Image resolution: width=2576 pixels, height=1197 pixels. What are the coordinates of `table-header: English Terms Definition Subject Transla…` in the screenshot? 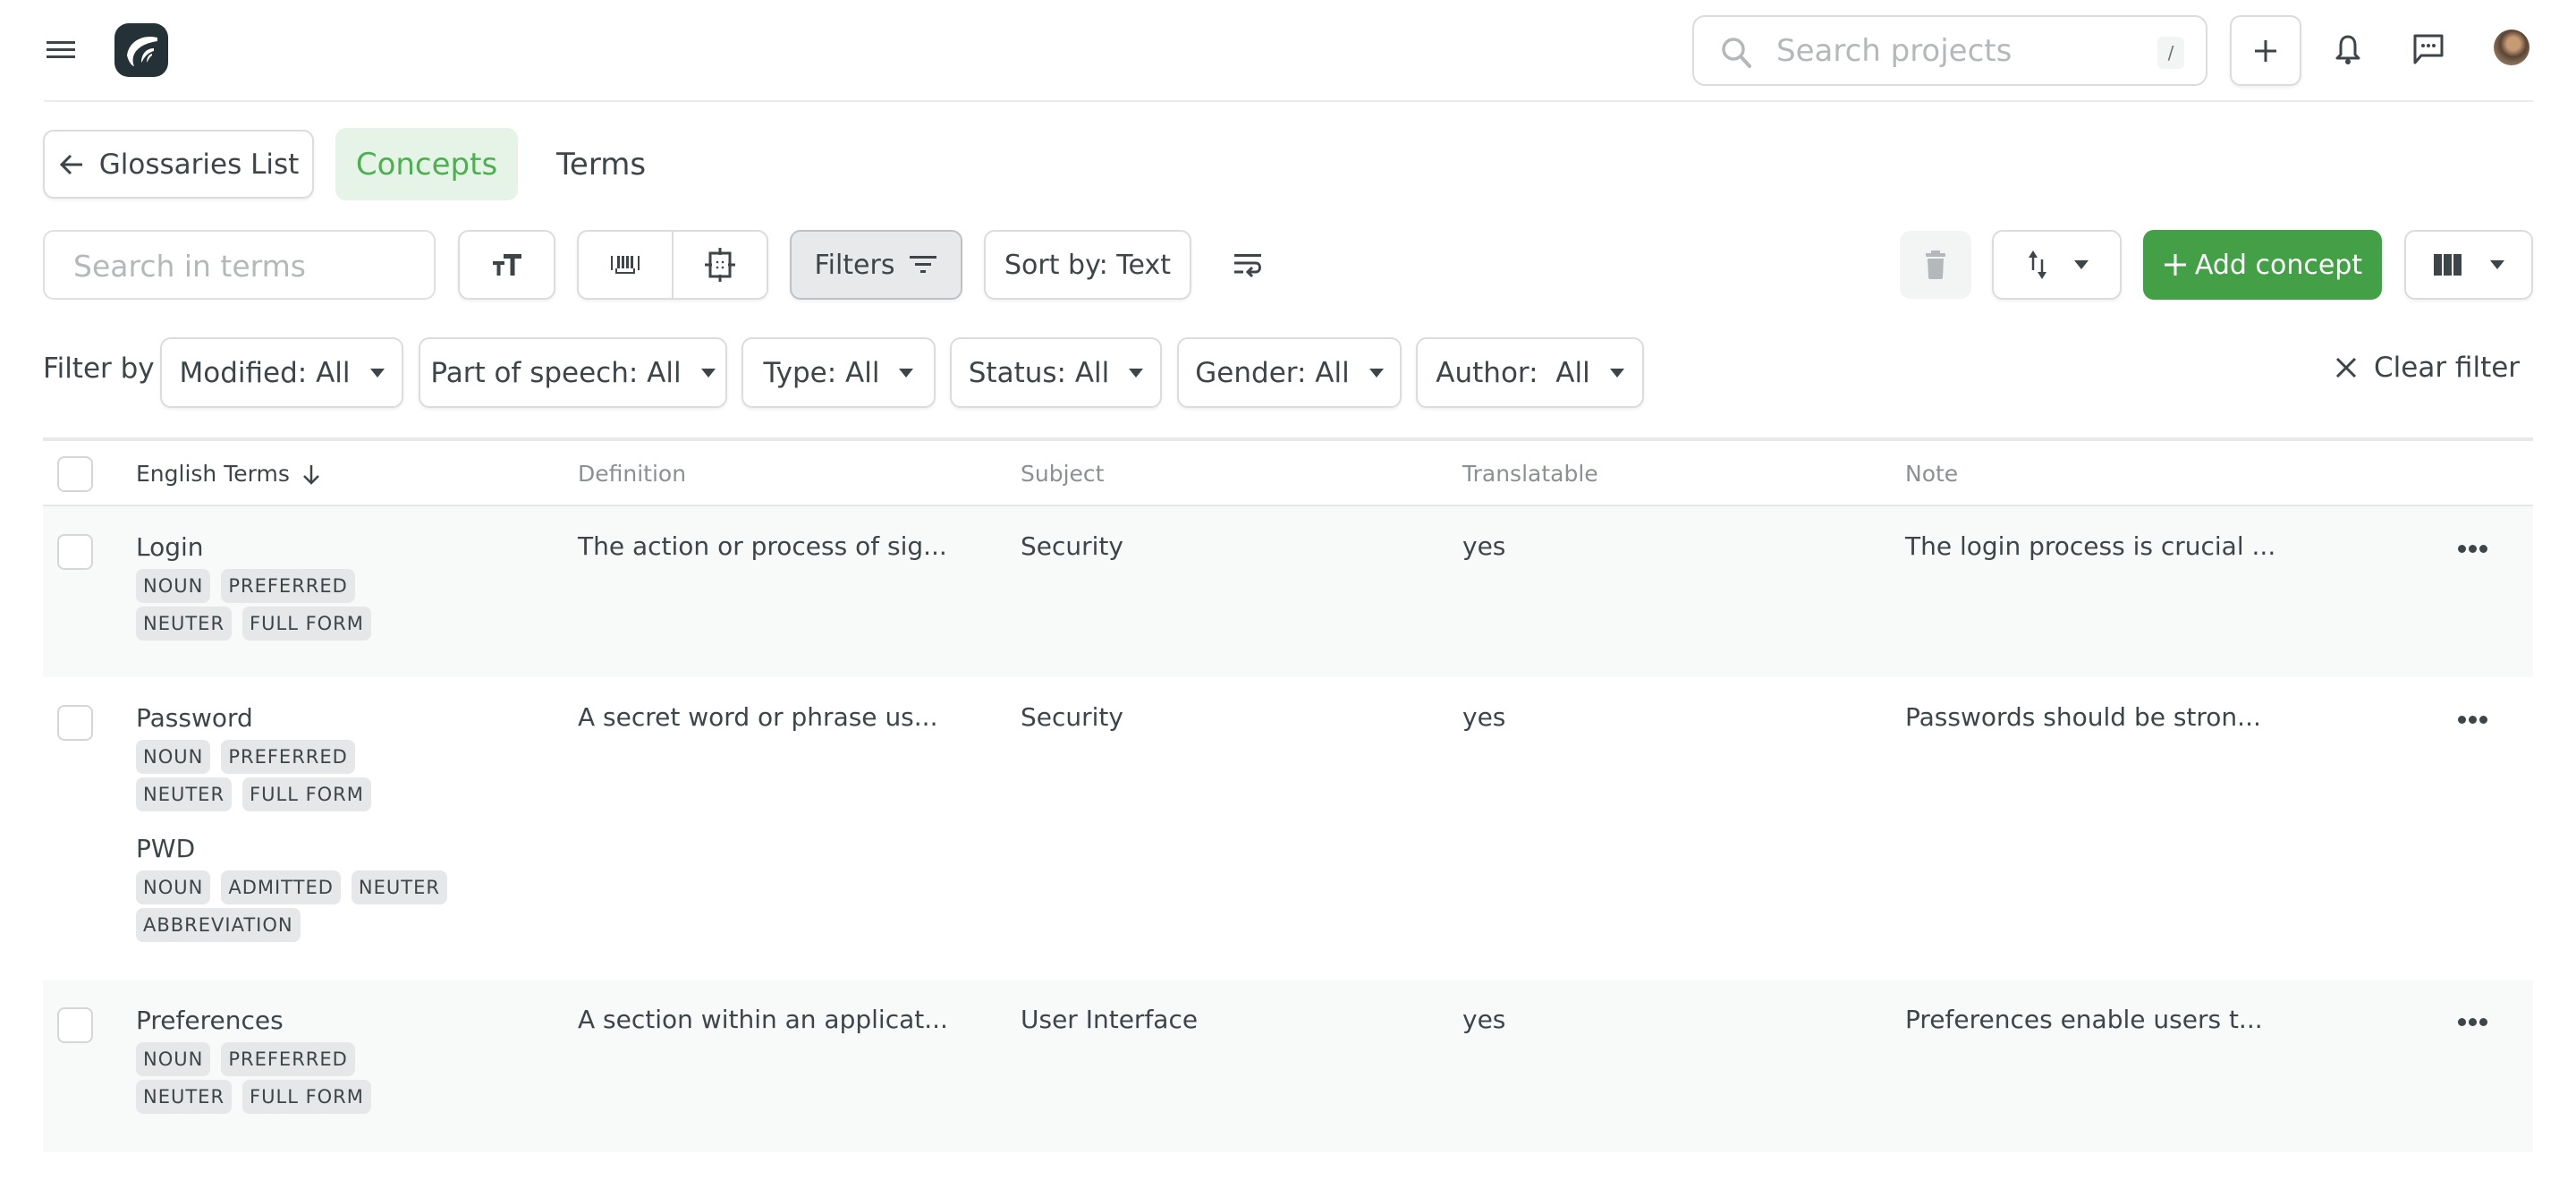 It's located at (1288, 473).